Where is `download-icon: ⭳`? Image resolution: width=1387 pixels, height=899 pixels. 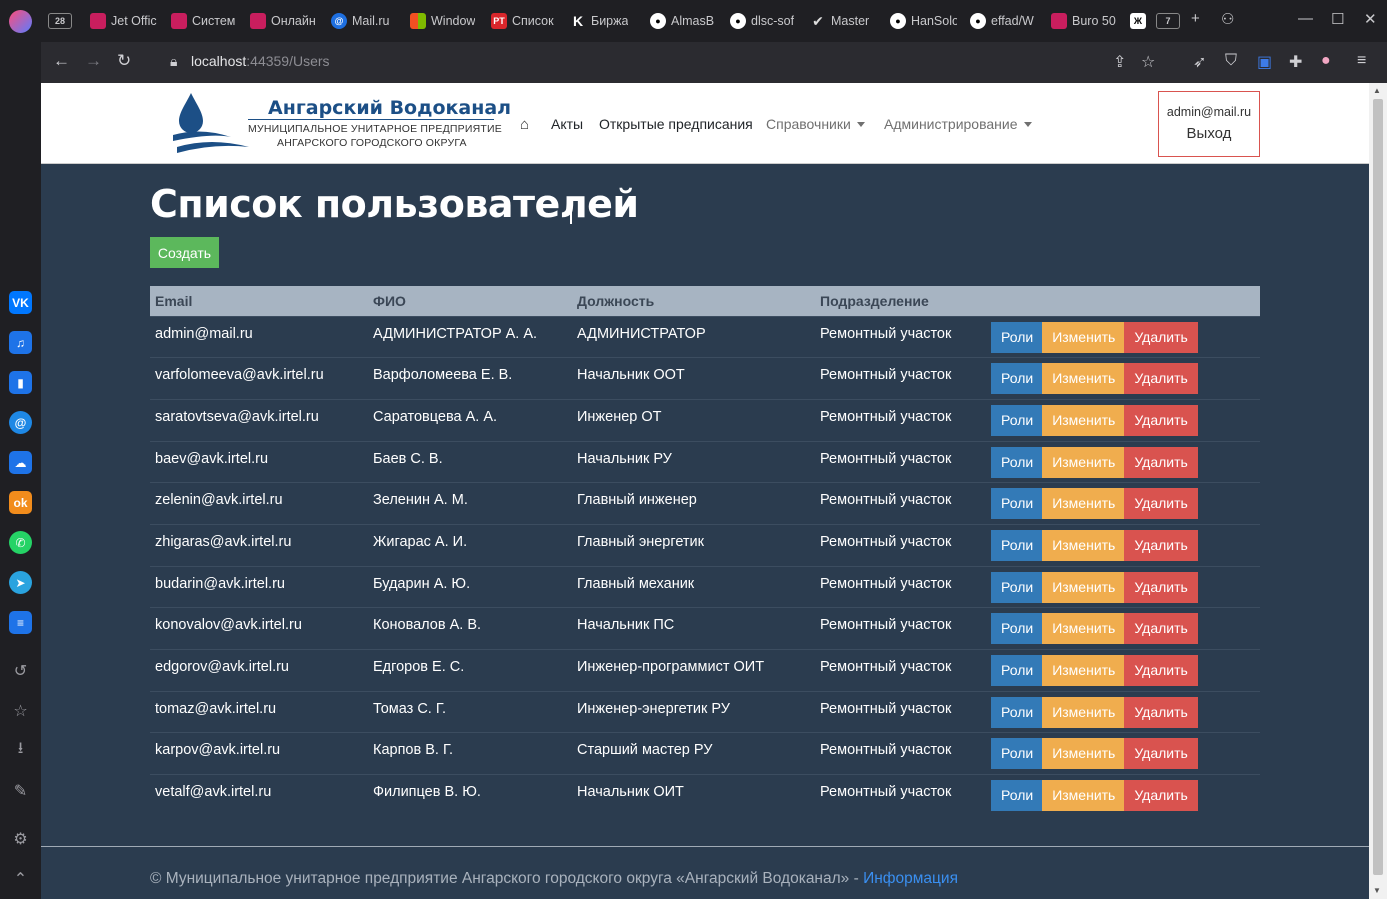
download-icon: ⭳ is located at coordinates (20, 750).